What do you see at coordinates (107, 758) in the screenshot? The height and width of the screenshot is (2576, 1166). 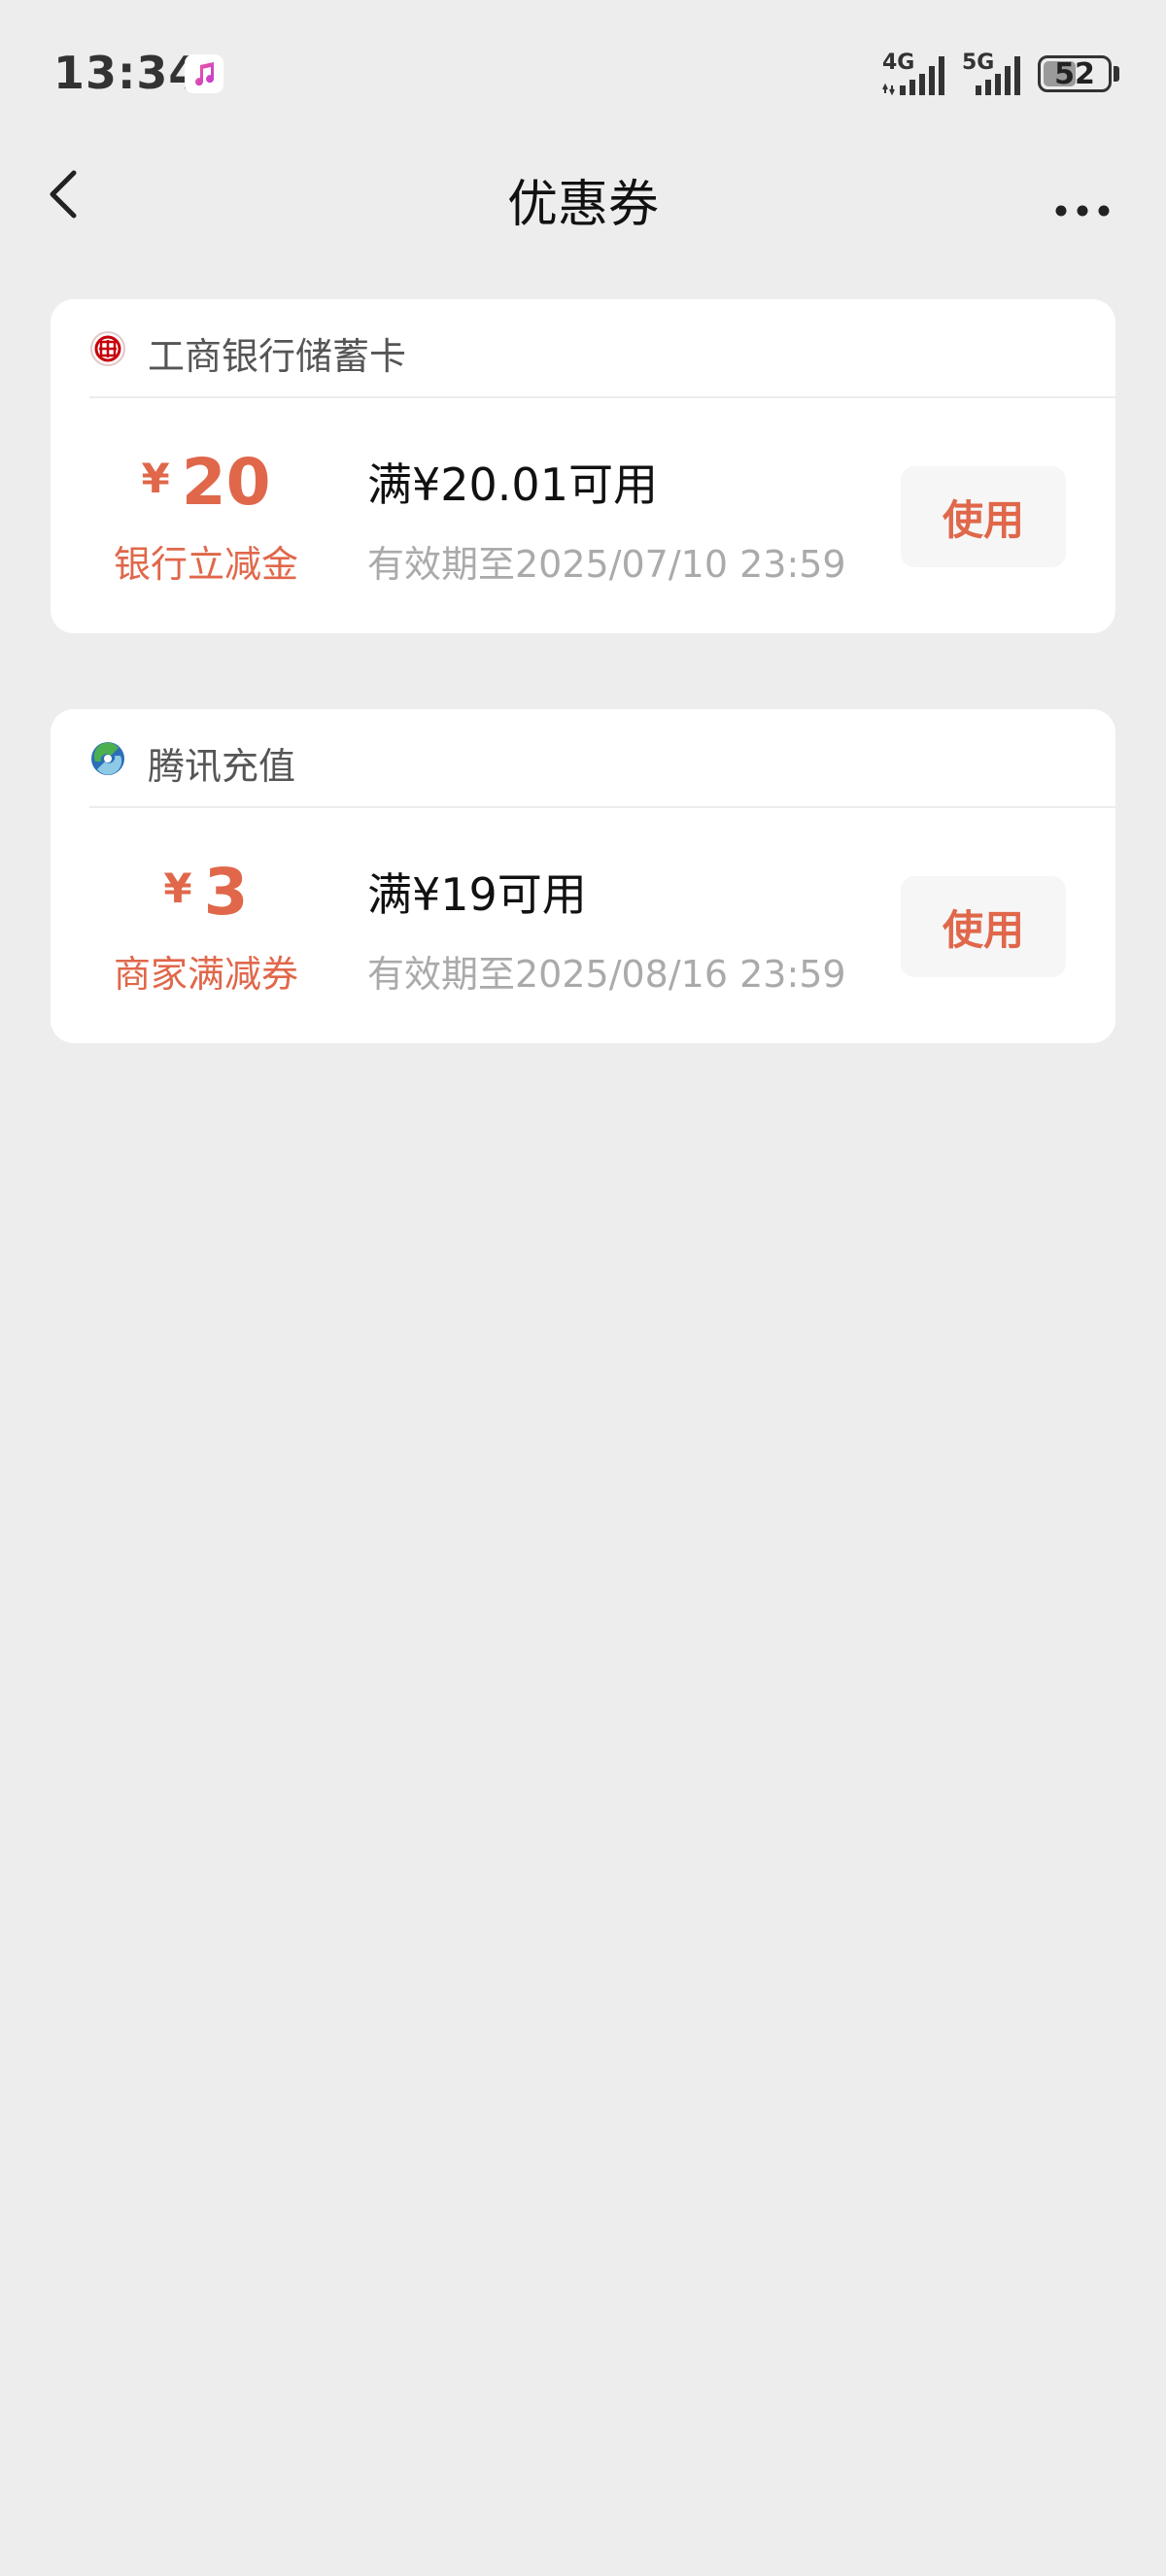 I see `tencent-logo-icon` at bounding box center [107, 758].